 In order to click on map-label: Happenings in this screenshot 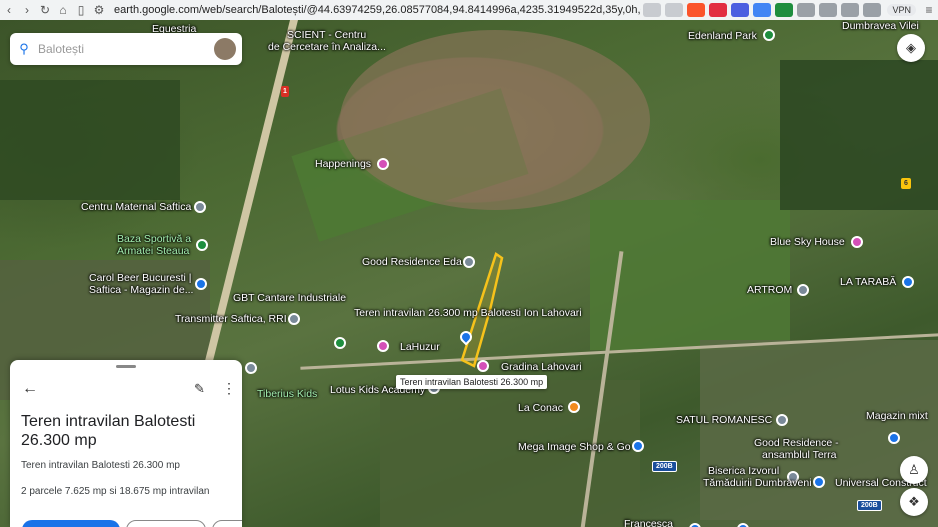, I will do `click(343, 164)`.